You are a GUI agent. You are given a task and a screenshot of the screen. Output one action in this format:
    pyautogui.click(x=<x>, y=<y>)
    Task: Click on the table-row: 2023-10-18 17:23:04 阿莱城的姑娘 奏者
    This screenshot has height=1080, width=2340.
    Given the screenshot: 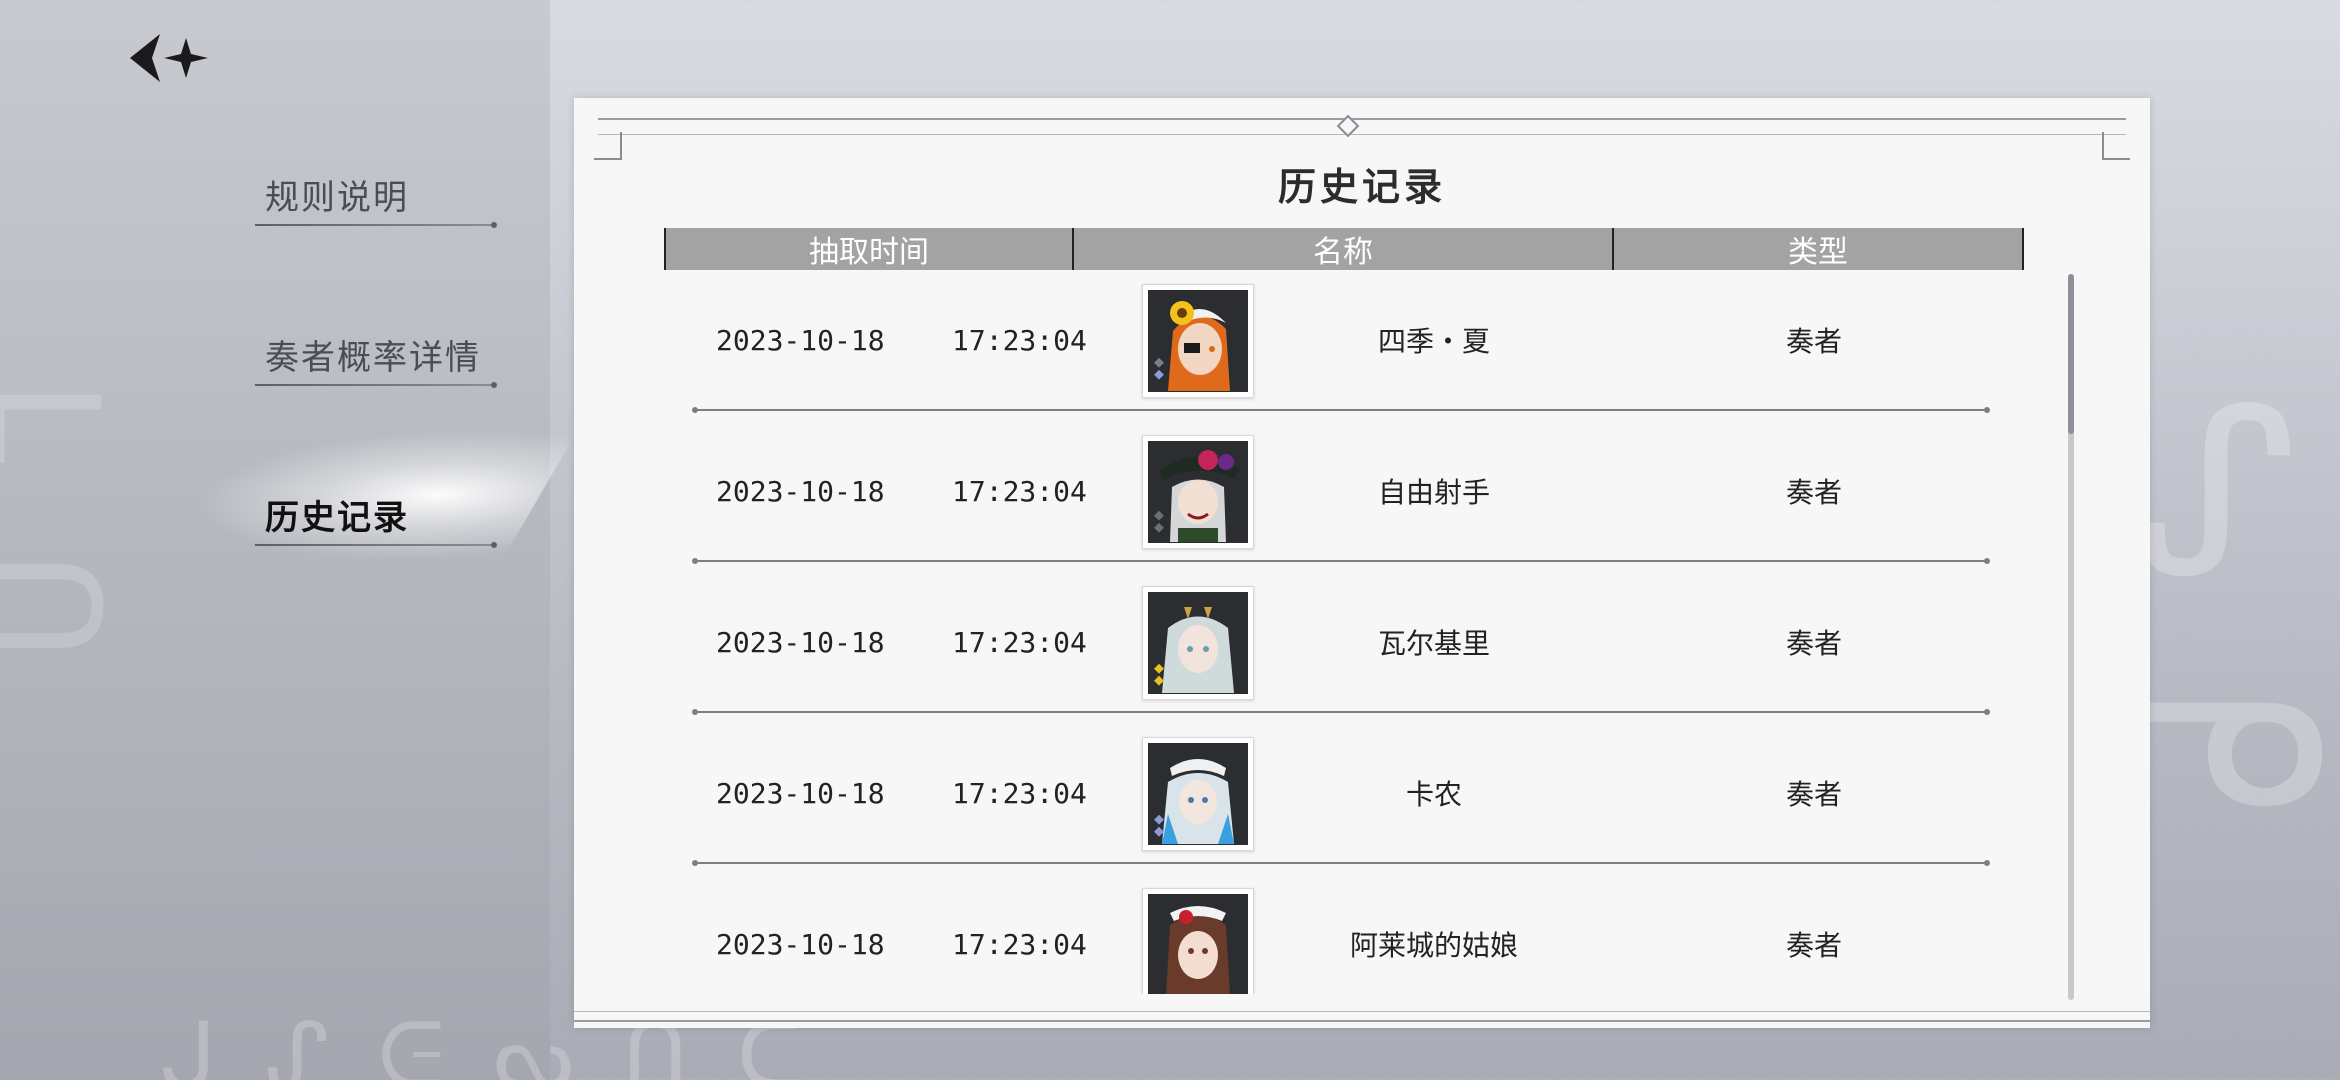 What is the action you would take?
    pyautogui.click(x=1342, y=936)
    